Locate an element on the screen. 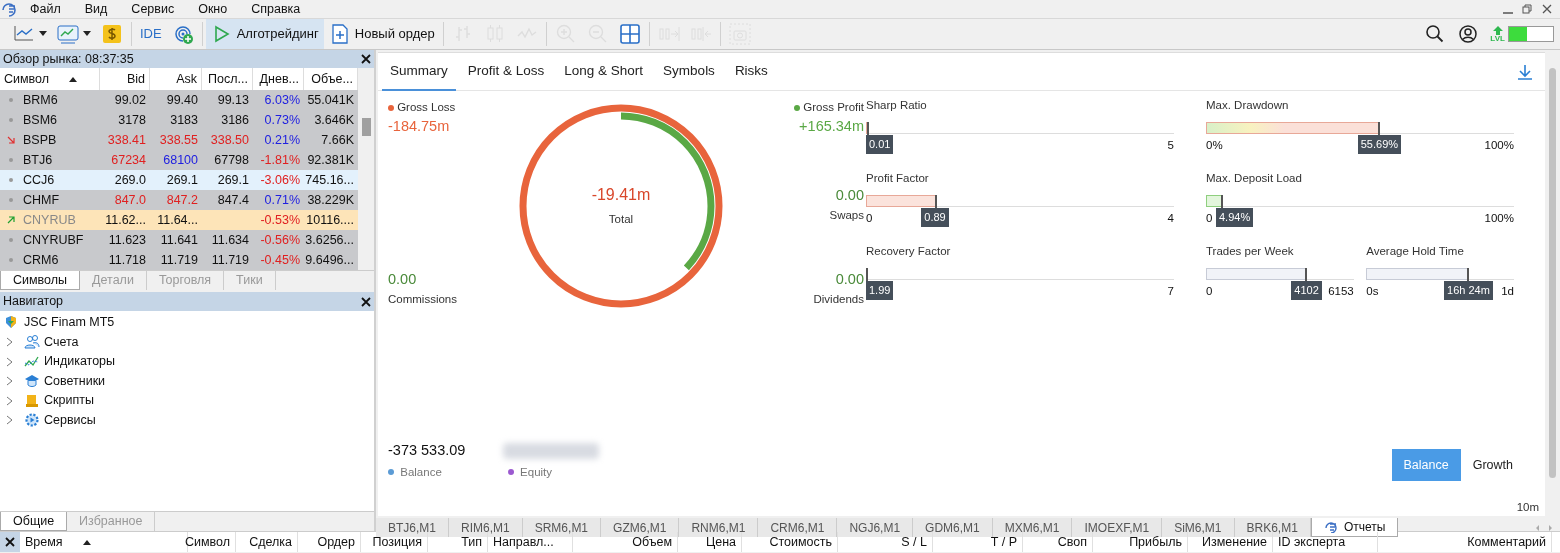 This screenshot has height=553, width=1560. column-header: Прибыль is located at coordinates (1140, 542).